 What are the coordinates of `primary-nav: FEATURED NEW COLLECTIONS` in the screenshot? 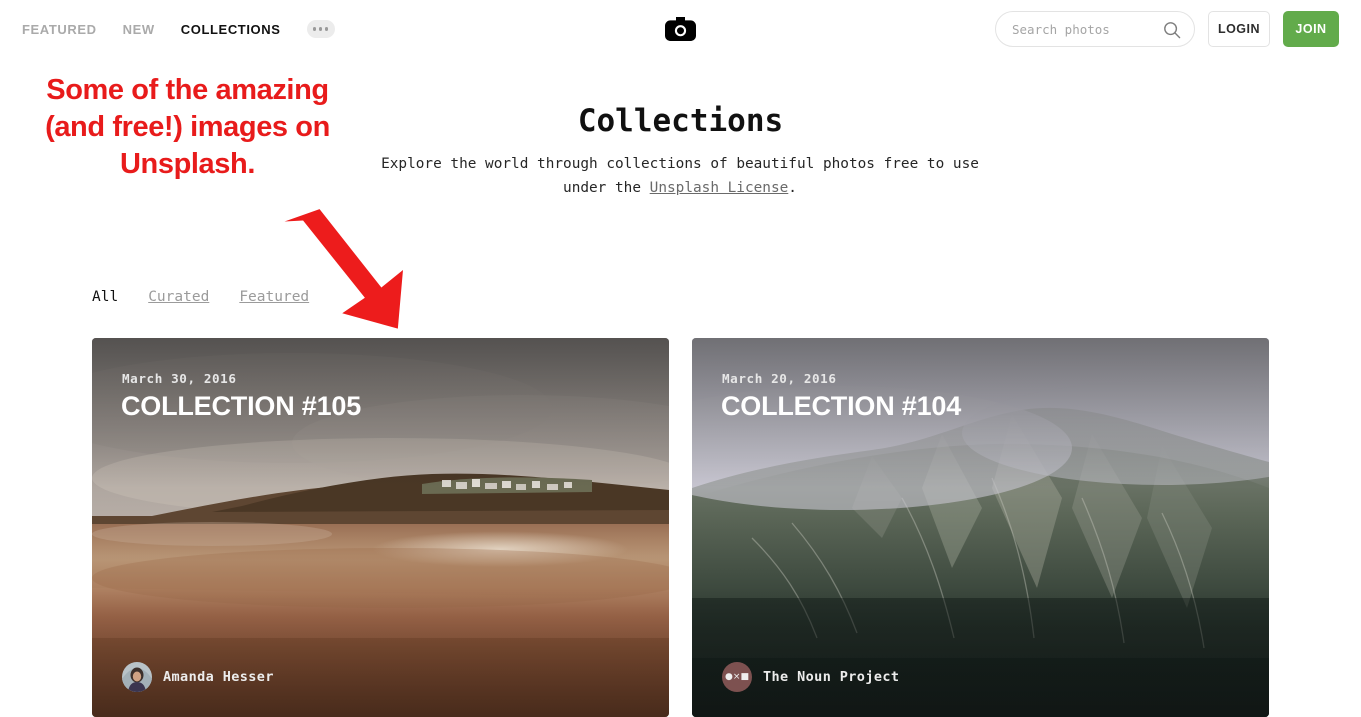 It's located at (178, 29).